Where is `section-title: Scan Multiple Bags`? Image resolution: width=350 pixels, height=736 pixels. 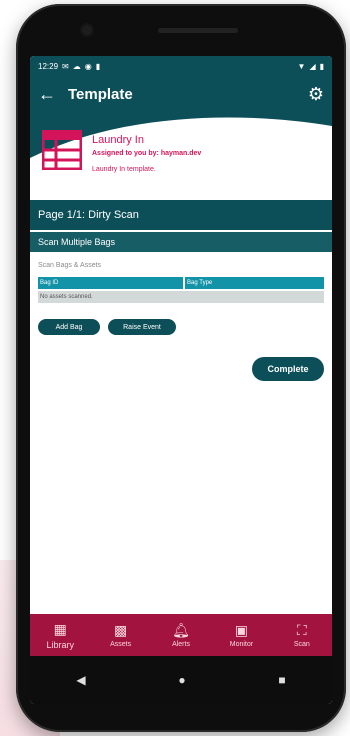
section-title: Scan Multiple Bags is located at coordinates (181, 242).